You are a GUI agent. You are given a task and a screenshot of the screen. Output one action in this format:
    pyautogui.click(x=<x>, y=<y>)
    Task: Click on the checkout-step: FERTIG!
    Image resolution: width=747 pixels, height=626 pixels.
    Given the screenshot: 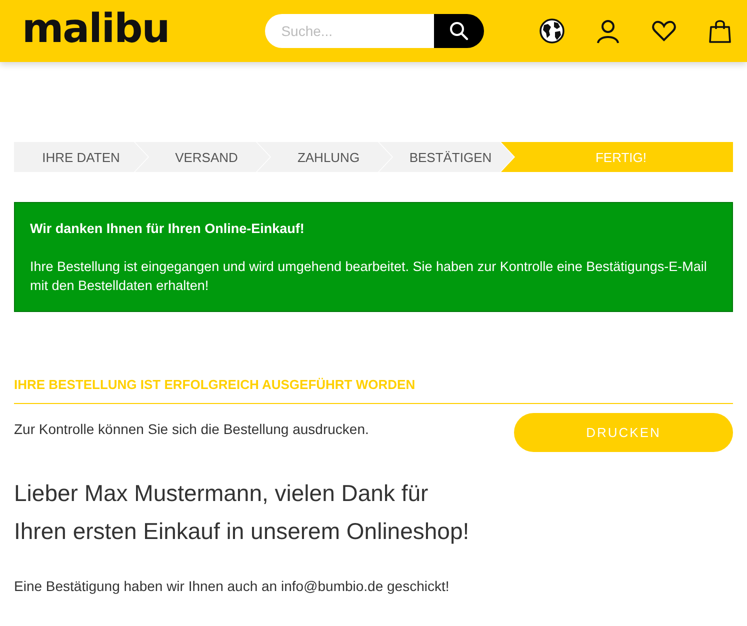 What is the action you would take?
    pyautogui.click(x=617, y=157)
    